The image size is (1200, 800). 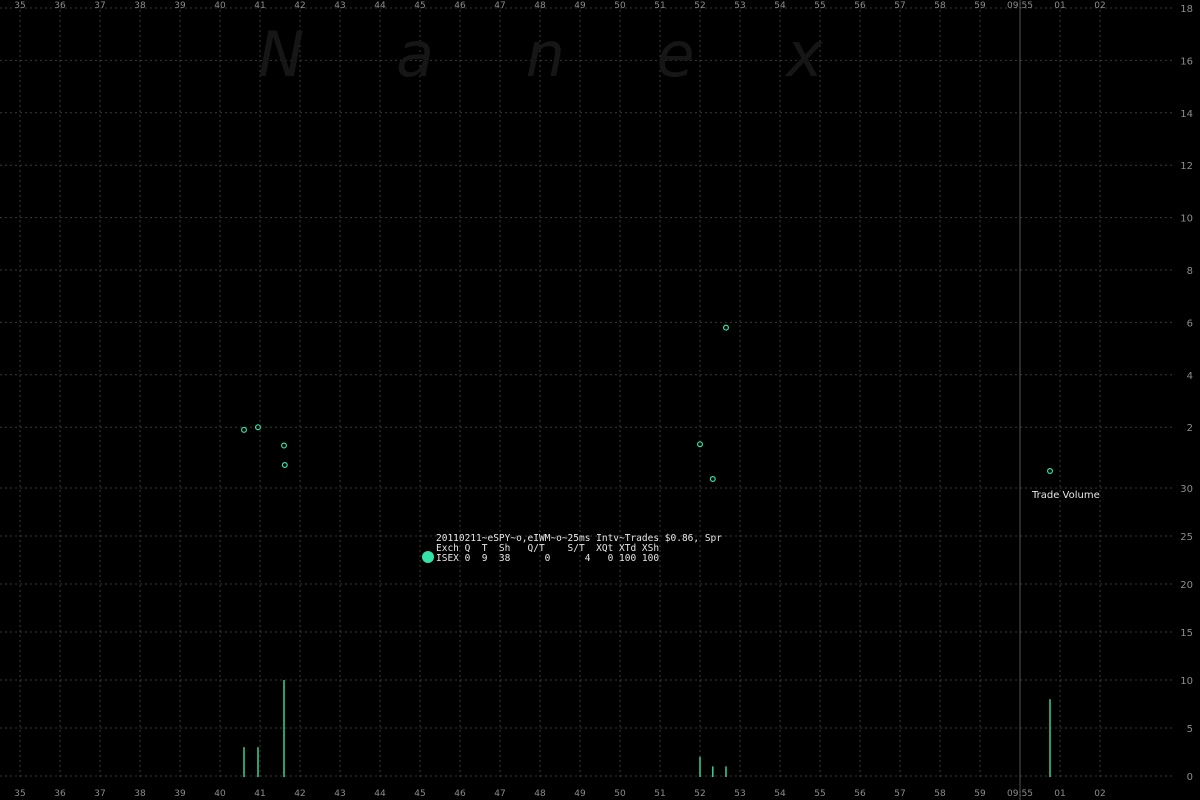 I want to click on price-tick-label: 8, so click(x=1190, y=271).